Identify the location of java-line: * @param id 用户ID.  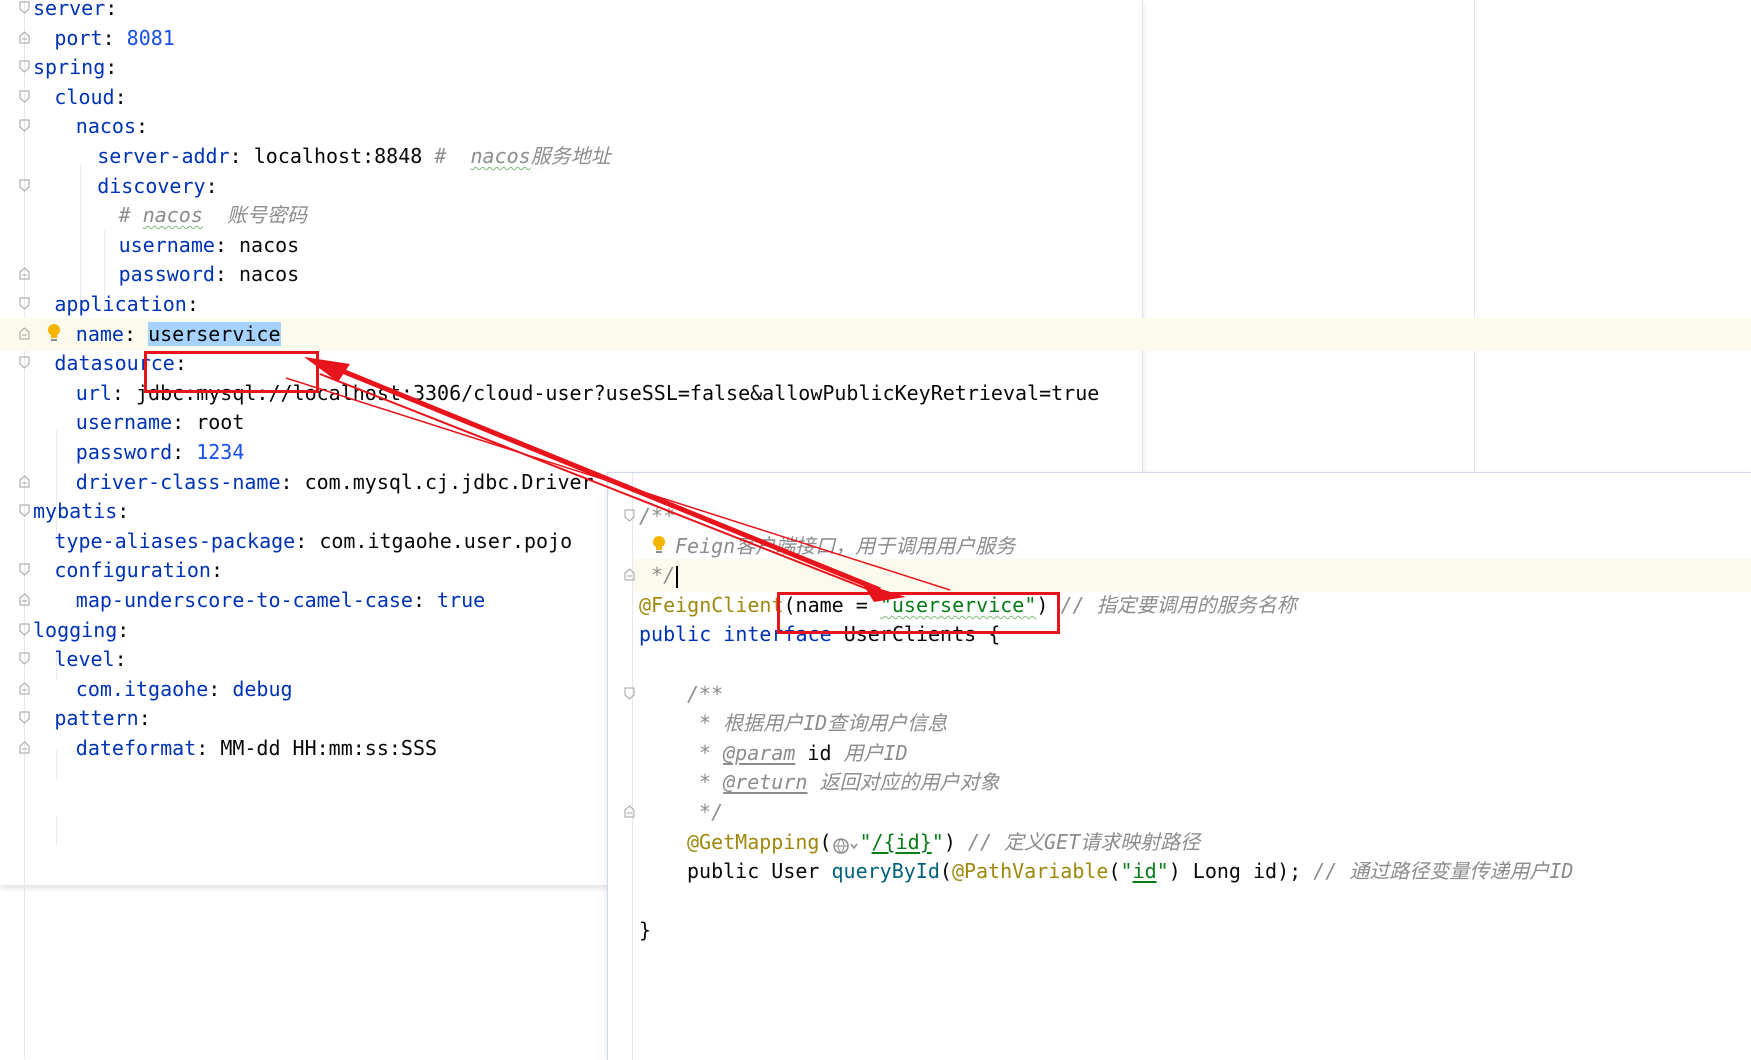
(1192, 753).